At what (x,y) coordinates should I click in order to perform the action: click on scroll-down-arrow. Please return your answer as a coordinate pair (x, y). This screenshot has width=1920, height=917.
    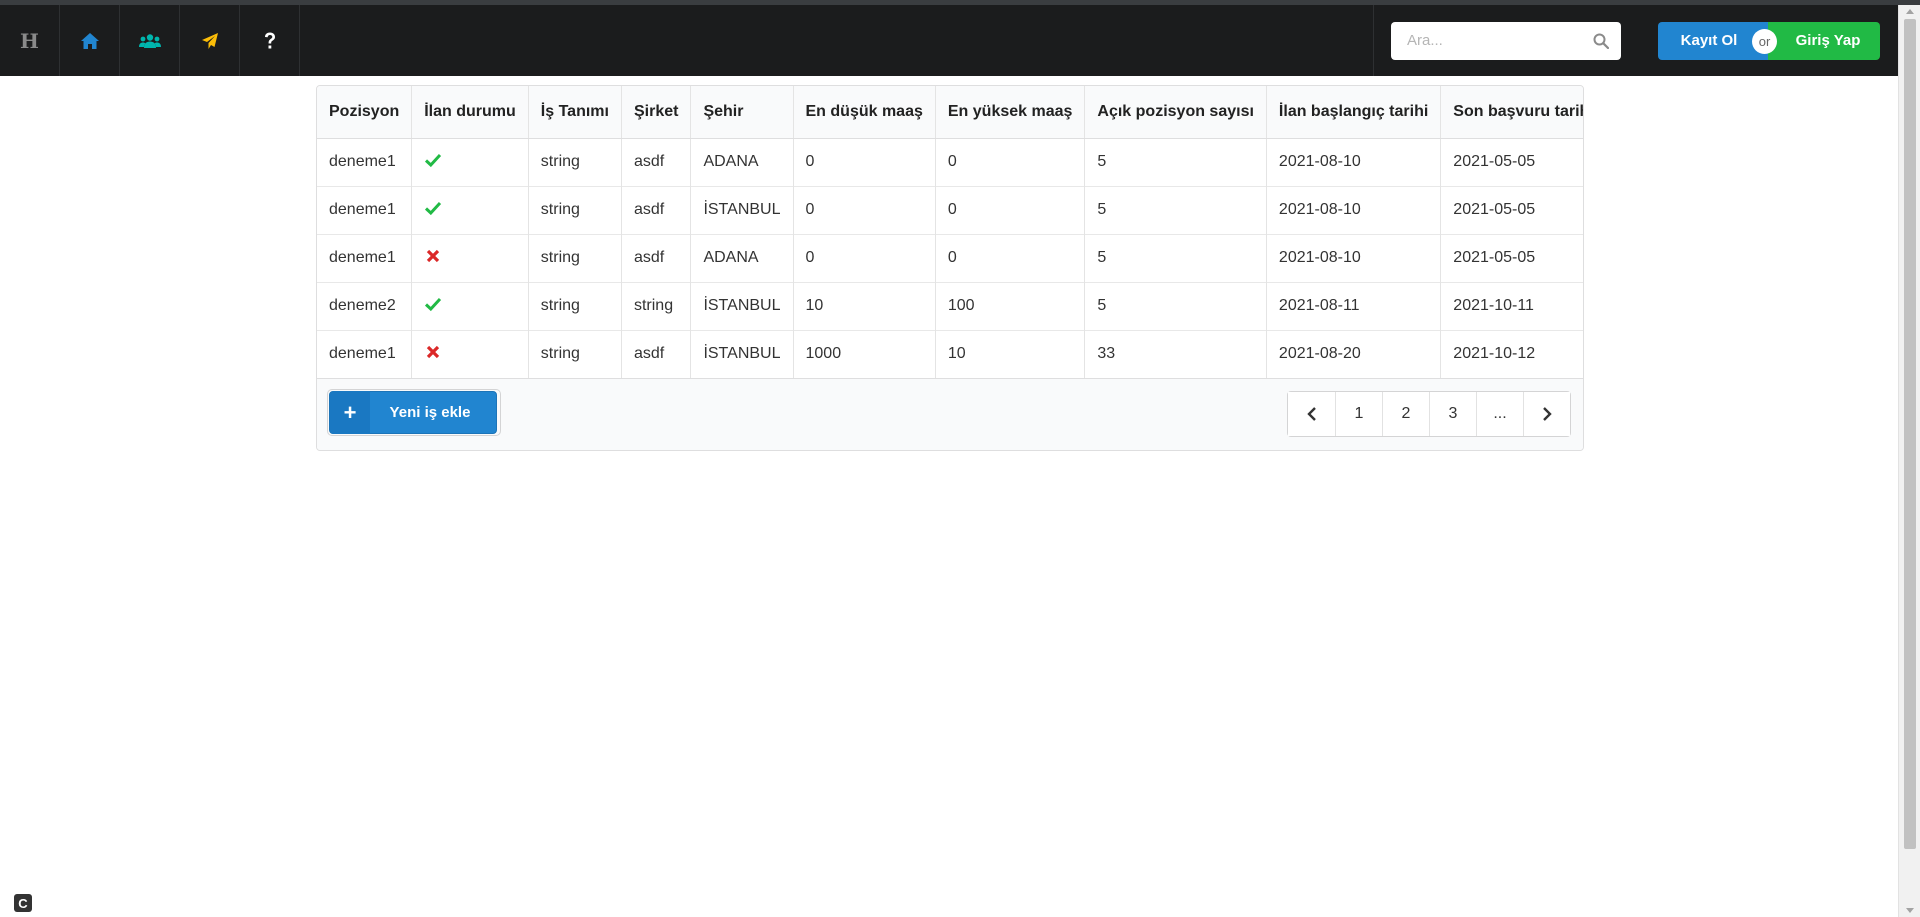
    Looking at the image, I should click on (1910, 910).